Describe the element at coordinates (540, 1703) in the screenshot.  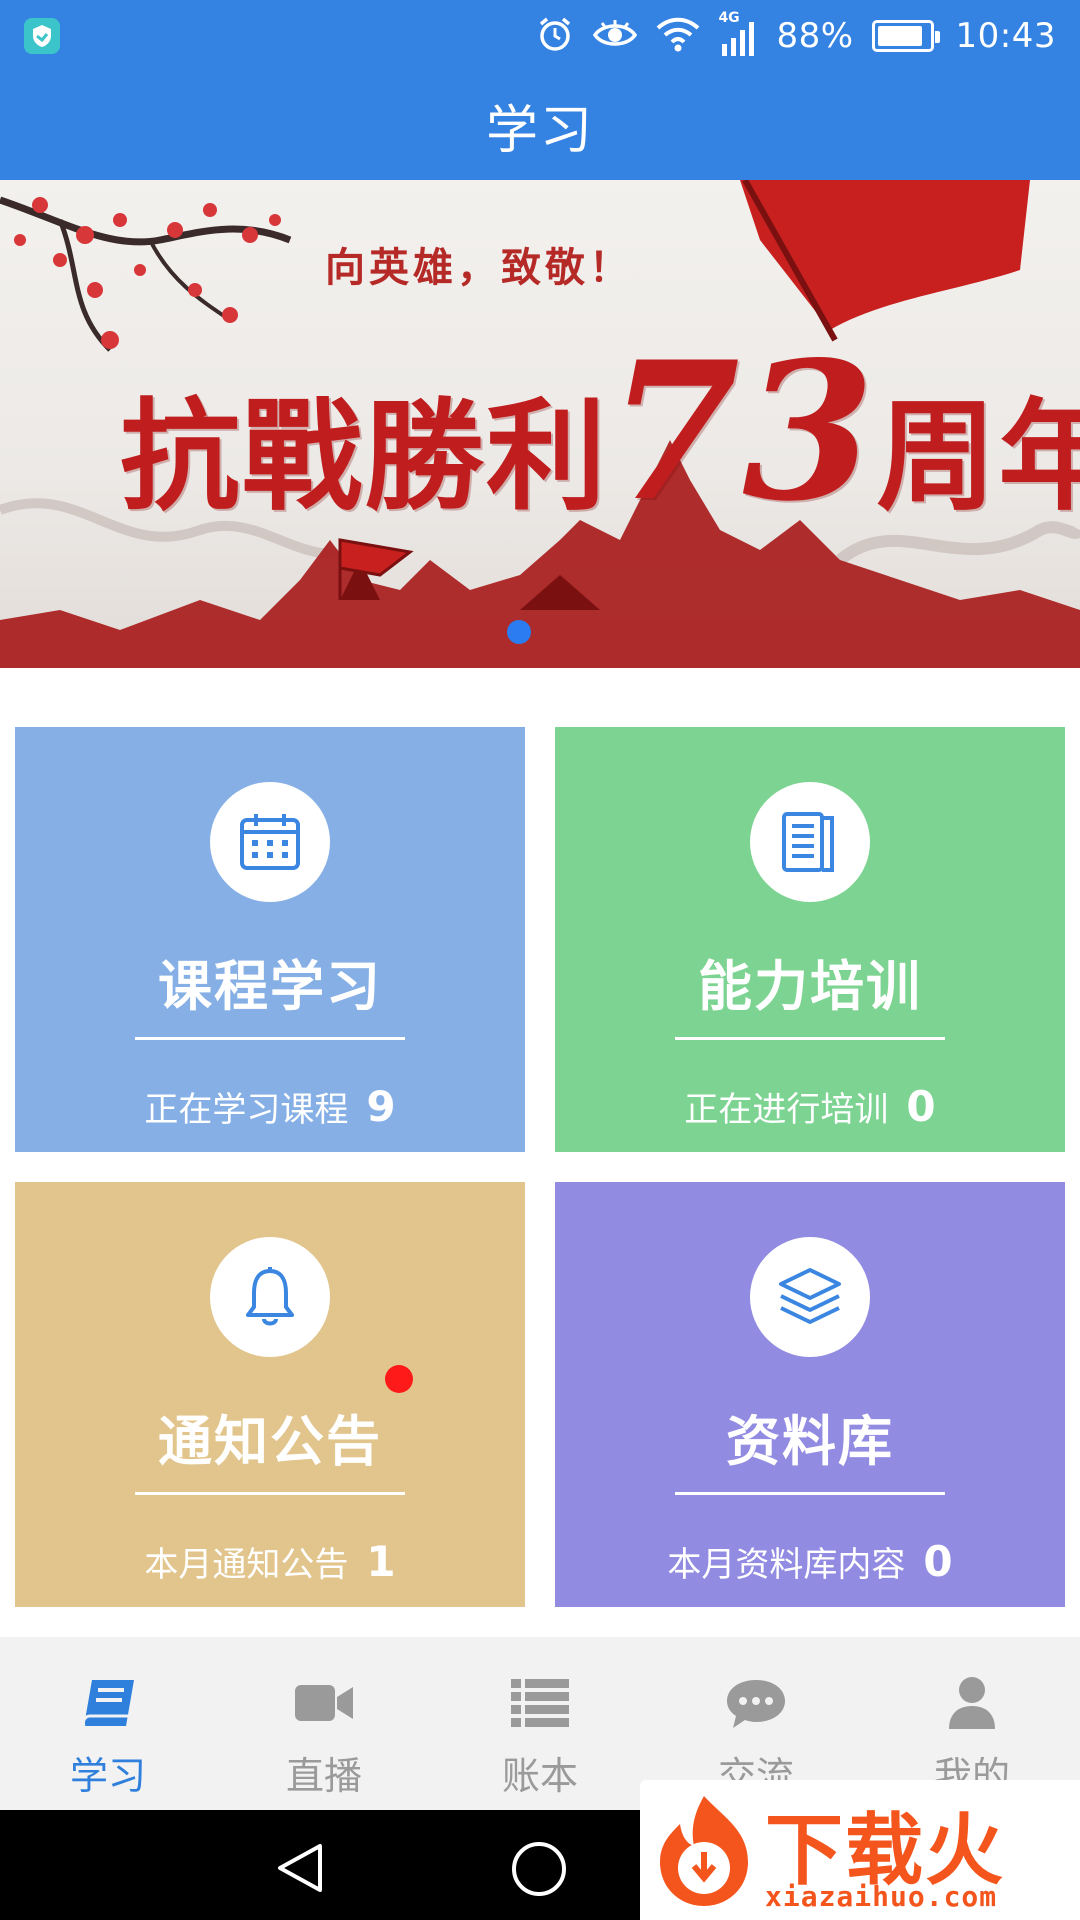
I see `list-icon` at that location.